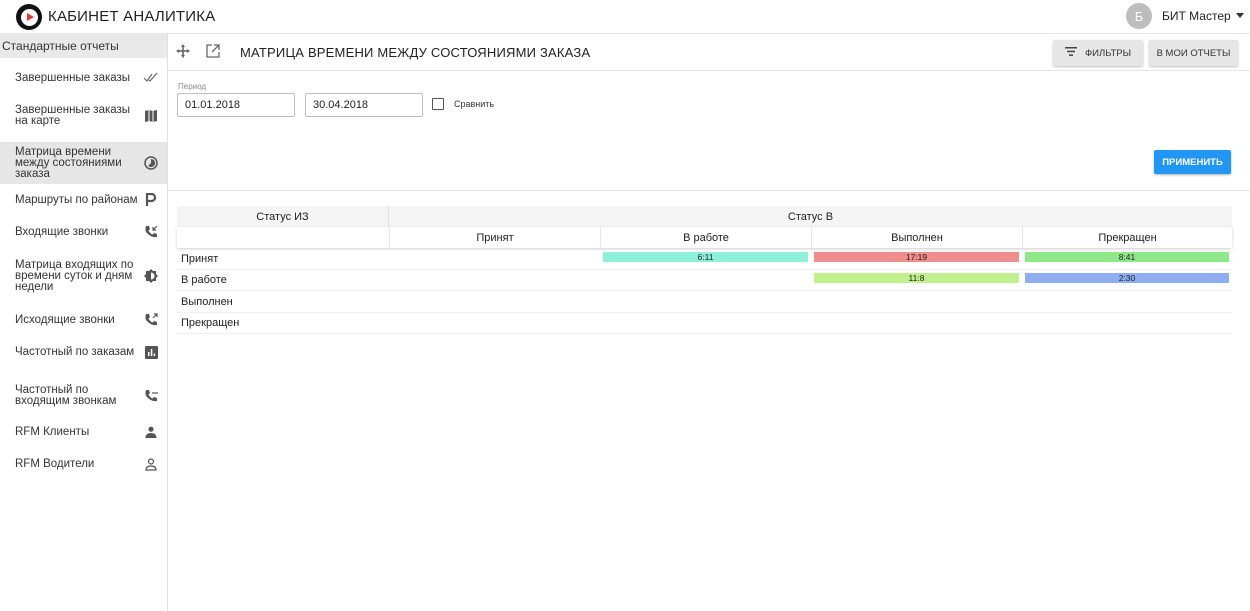 The height and width of the screenshot is (611, 1250). I want to click on outgoing-call-icon, so click(151, 320).